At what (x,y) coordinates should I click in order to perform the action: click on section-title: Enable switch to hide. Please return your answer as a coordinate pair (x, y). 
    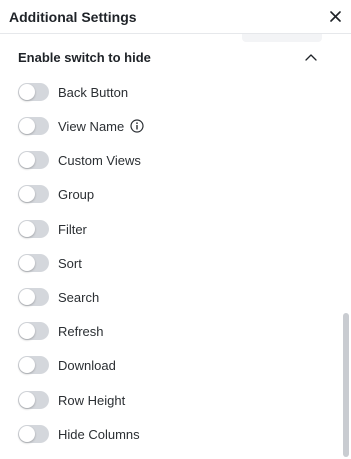
    Looking at the image, I should click on (84, 57).